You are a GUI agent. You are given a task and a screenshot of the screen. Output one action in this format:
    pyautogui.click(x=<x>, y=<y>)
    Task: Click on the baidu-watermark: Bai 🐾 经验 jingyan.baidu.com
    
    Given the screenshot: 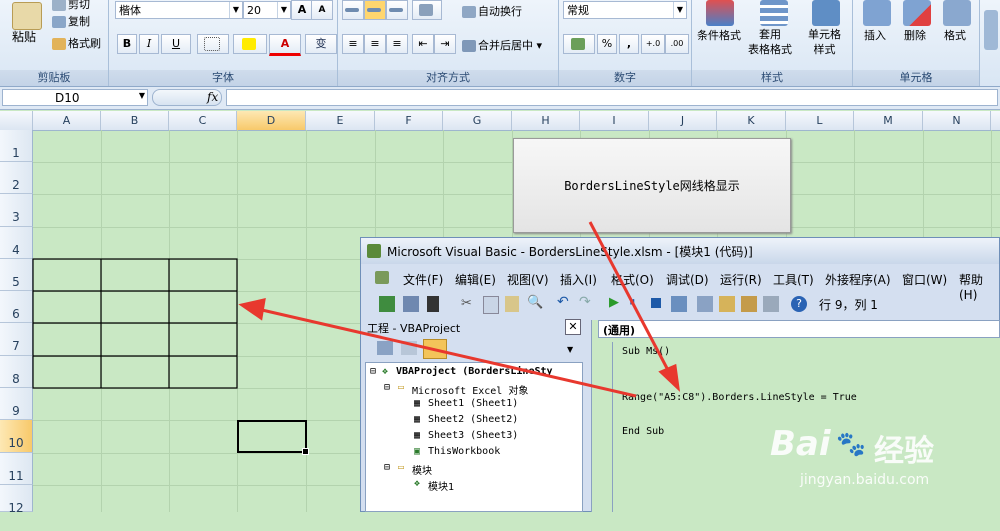 What is the action you would take?
    pyautogui.click(x=884, y=459)
    